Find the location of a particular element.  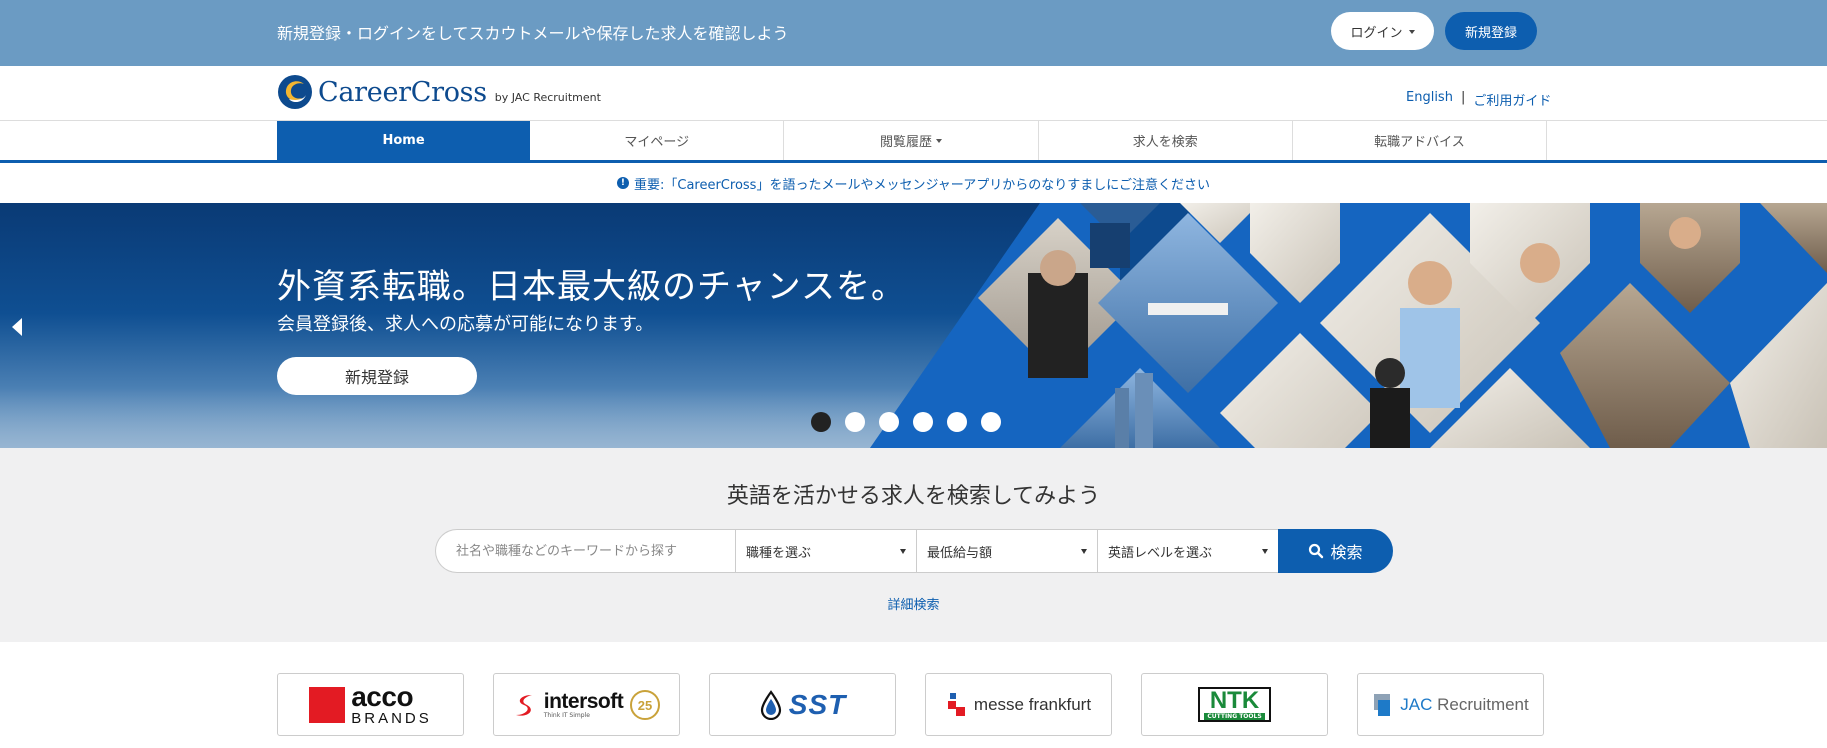

company-logo-sst: SST is located at coordinates (802, 704).